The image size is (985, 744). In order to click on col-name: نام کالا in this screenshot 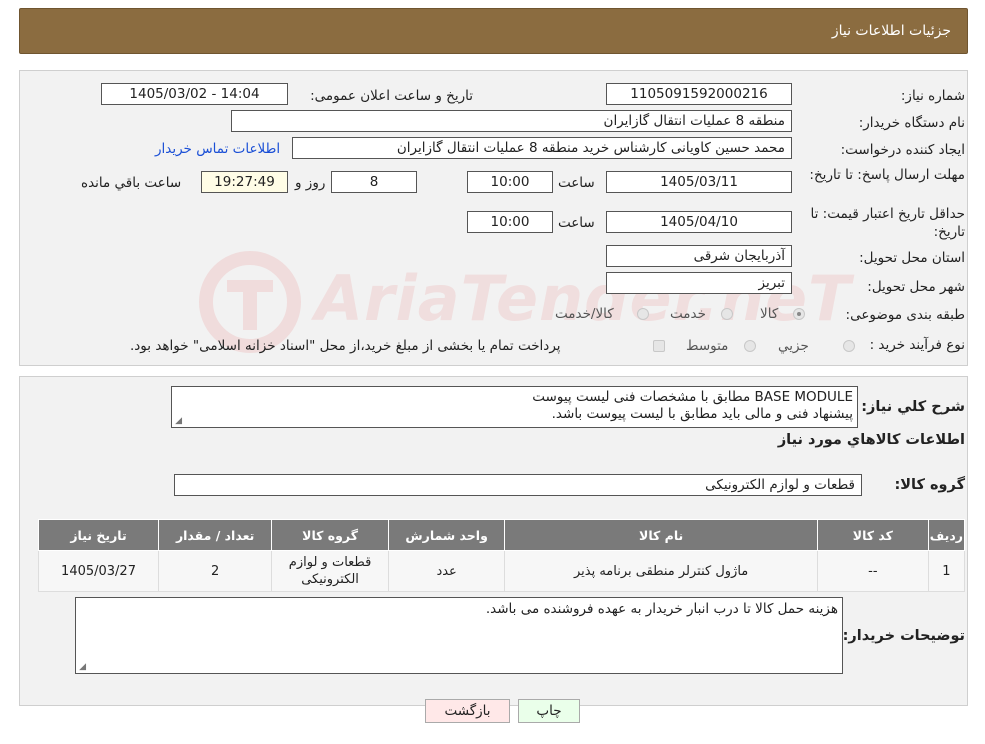, I will do `click(661, 535)`.